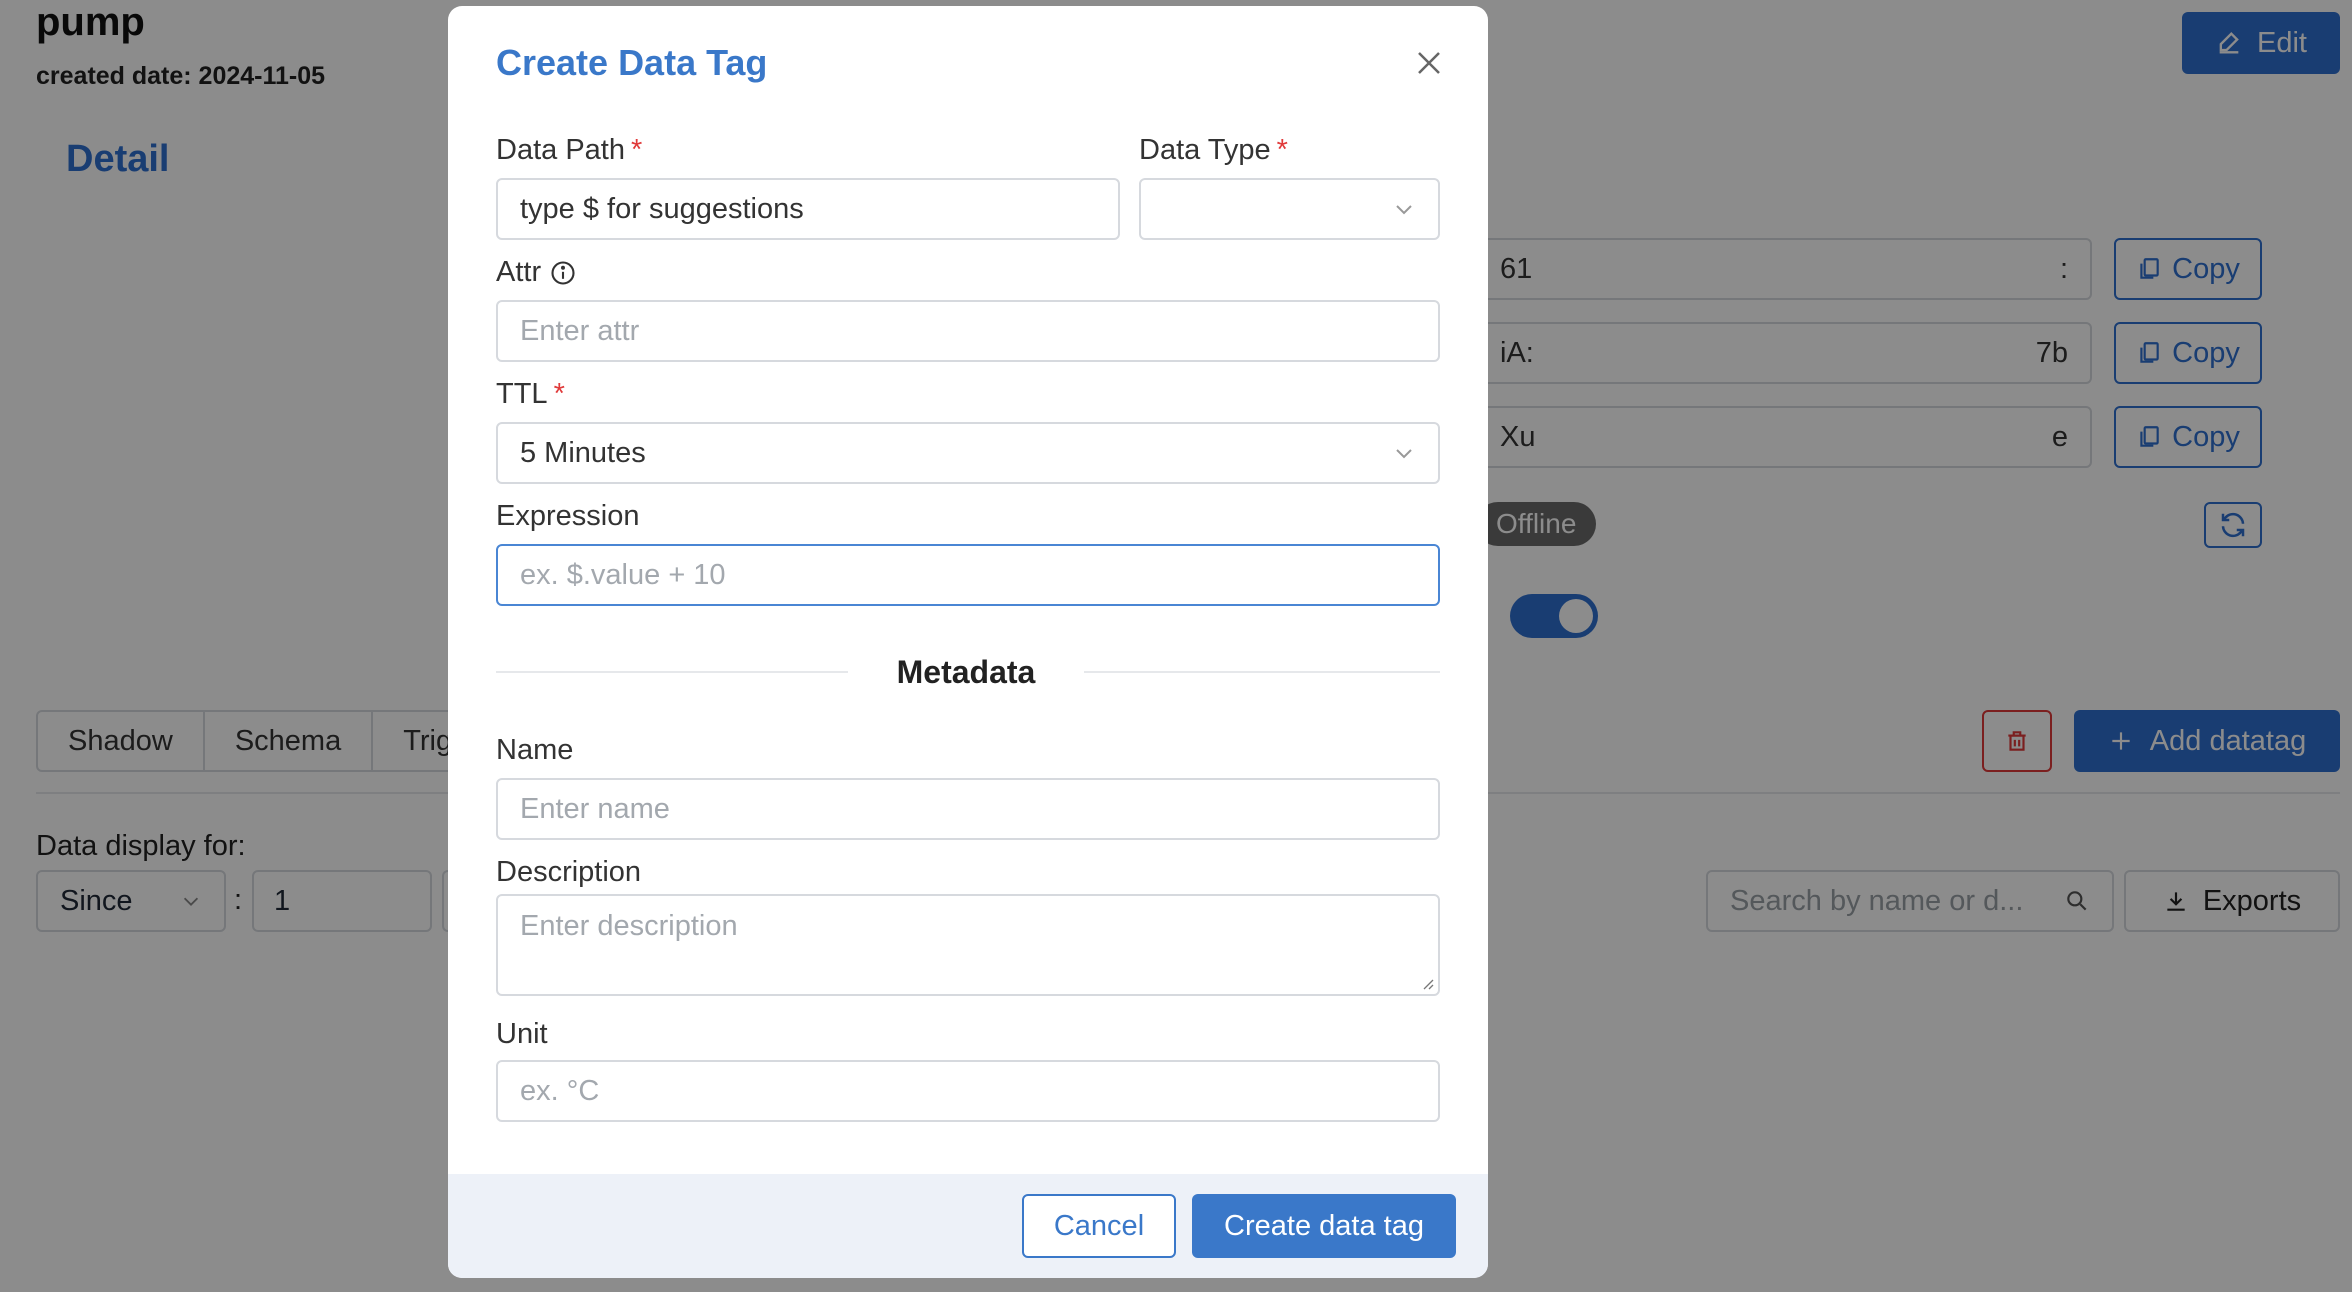 The width and height of the screenshot is (2352, 1292). Describe the element at coordinates (968, 453) in the screenshot. I see `ttl-select: 5 Minutes` at that location.